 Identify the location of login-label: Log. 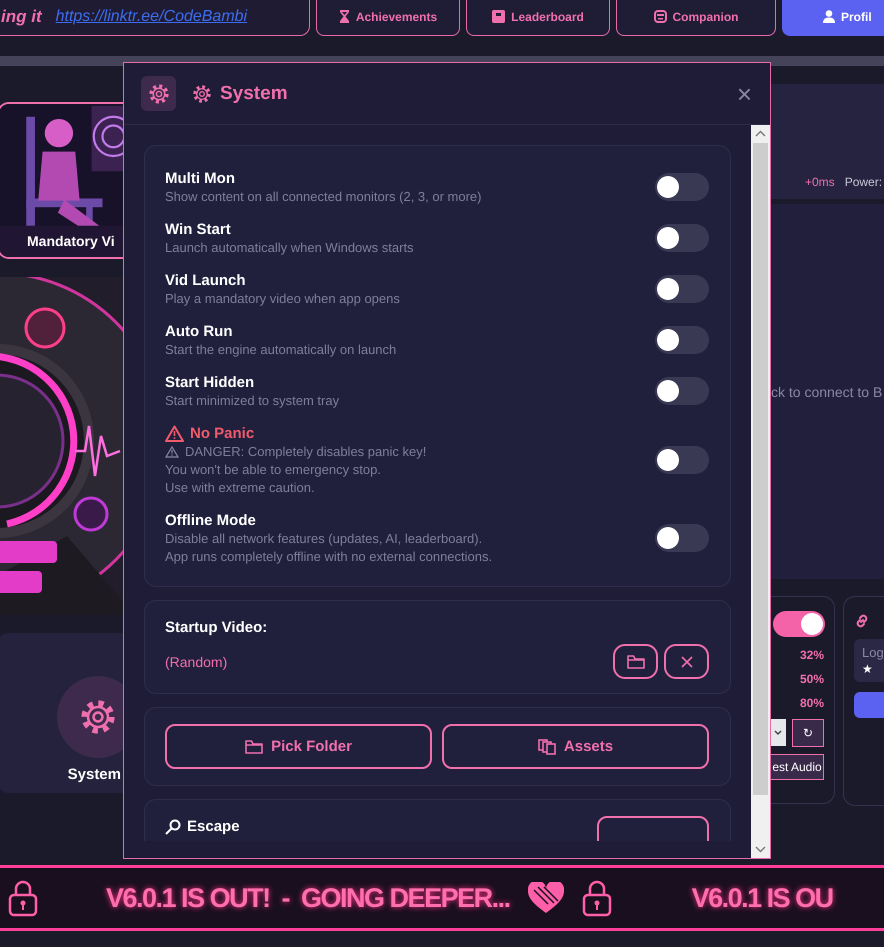
(873, 652).